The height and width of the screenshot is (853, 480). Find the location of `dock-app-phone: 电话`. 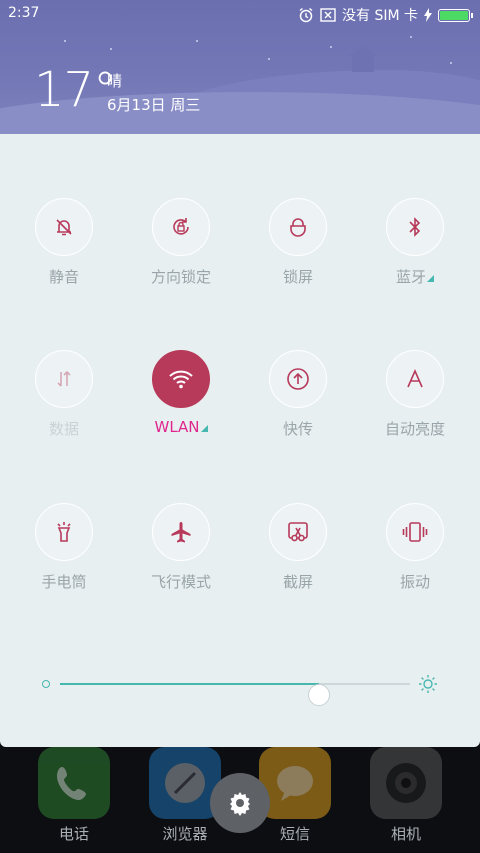

dock-app-phone: 电话 is located at coordinates (74, 795).